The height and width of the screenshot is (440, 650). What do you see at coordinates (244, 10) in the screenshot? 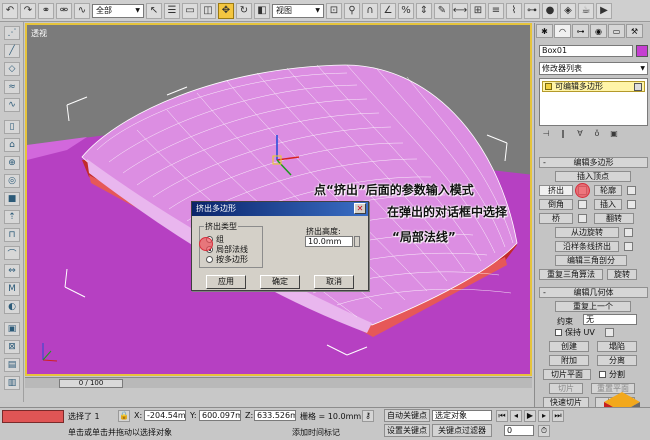
I see `rotate-icon: ↻` at bounding box center [244, 10].